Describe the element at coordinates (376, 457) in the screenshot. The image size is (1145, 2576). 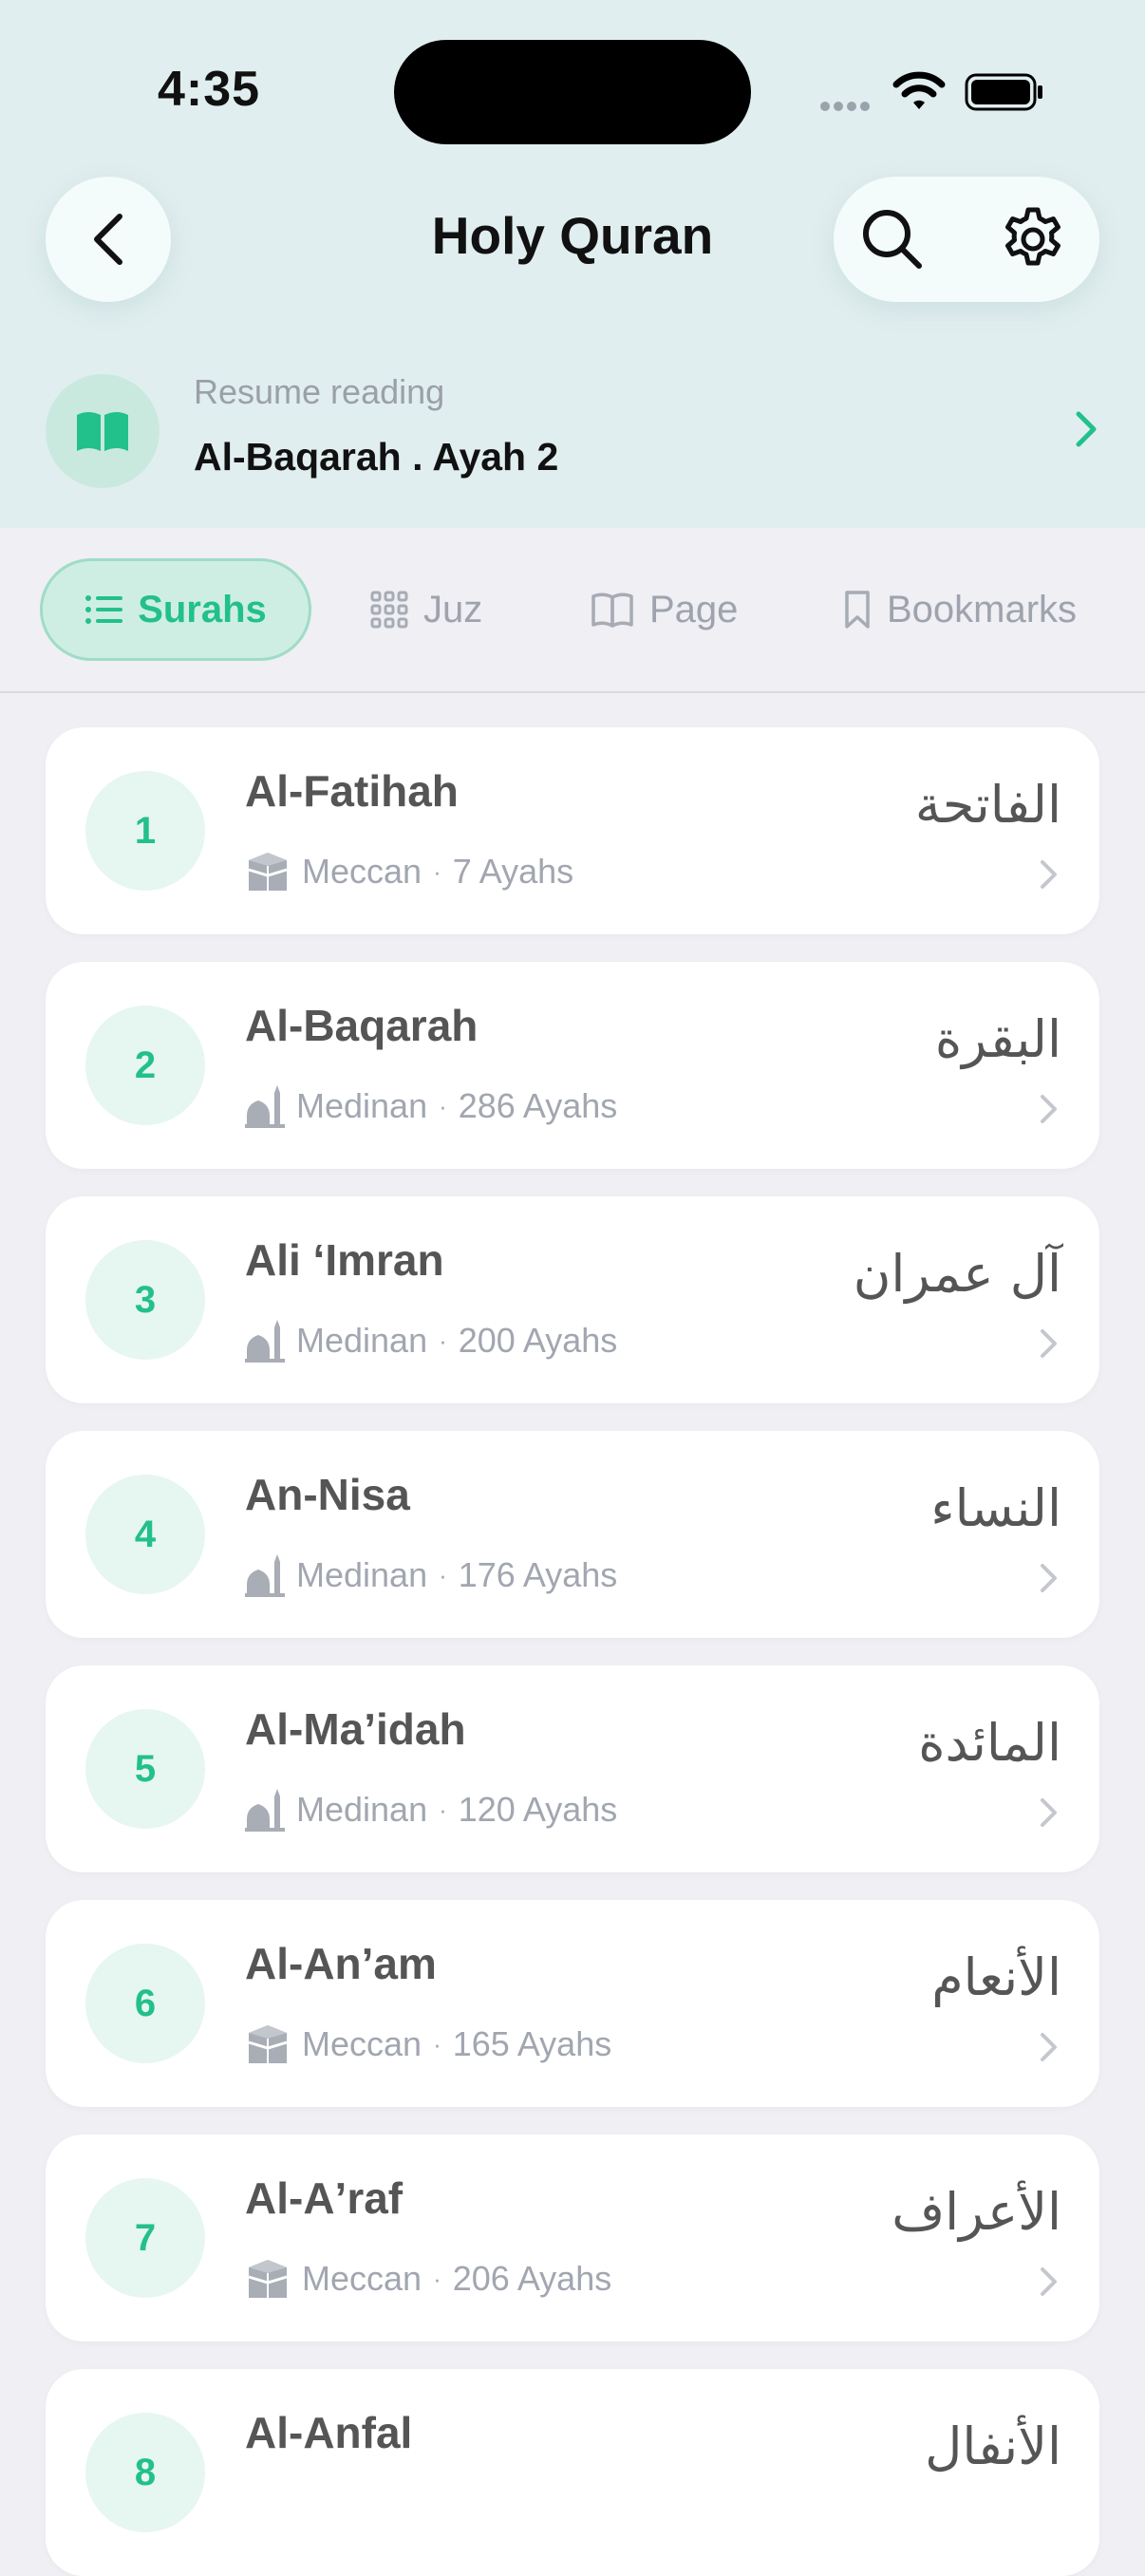
I see `resume-title: Al-Baqarah . Ayah 2` at that location.